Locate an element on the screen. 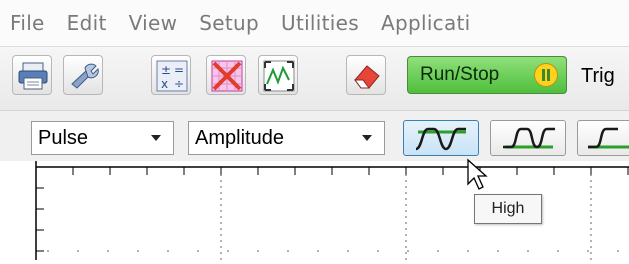 Image resolution: width=629 pixels, height=264 pixels. high-level-button is located at coordinates (441, 138).